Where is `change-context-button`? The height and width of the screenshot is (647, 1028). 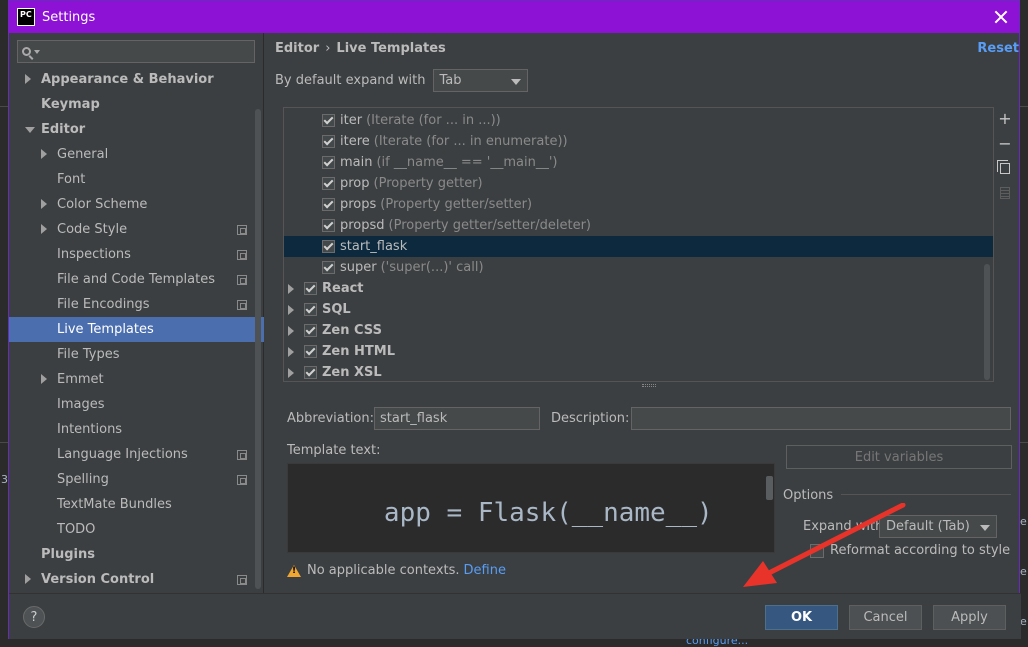 change-context-button is located at coordinates (1005, 193).